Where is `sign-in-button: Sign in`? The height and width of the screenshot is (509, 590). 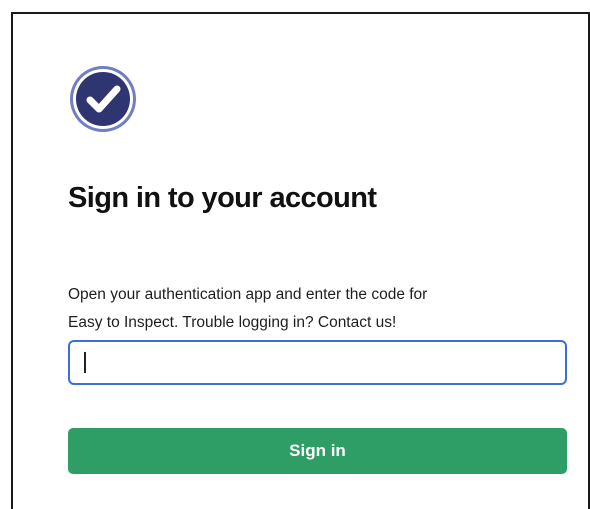 sign-in-button: Sign in is located at coordinates (317, 451).